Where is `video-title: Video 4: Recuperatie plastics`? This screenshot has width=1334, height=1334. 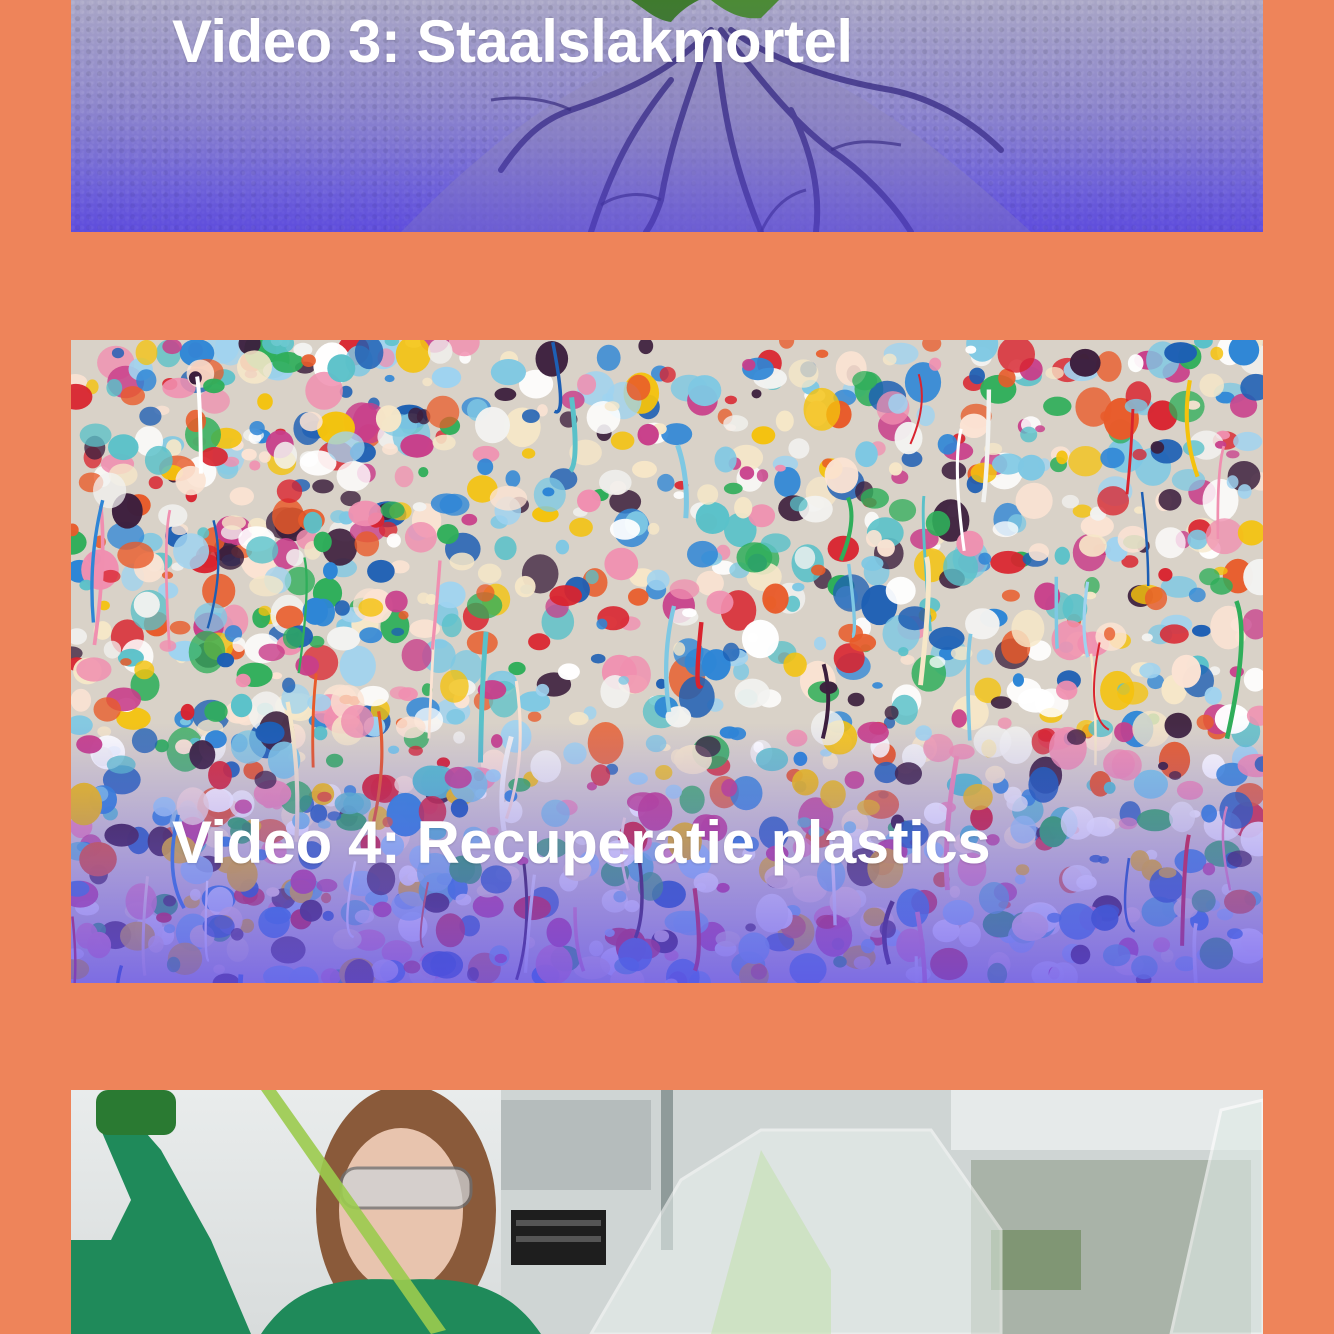
video-title: Video 4: Recuperatie plastics is located at coordinates (581, 842).